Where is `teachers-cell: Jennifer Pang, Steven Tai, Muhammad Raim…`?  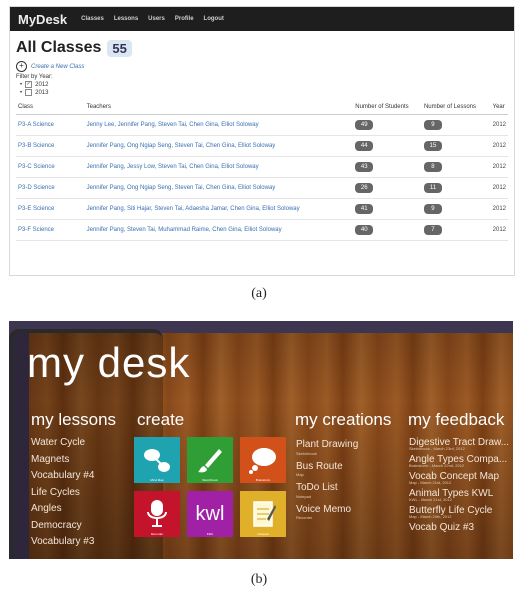
teachers-cell: Jennifer Pang, Steven Tai, Muhammad Raim… is located at coordinates (219, 230).